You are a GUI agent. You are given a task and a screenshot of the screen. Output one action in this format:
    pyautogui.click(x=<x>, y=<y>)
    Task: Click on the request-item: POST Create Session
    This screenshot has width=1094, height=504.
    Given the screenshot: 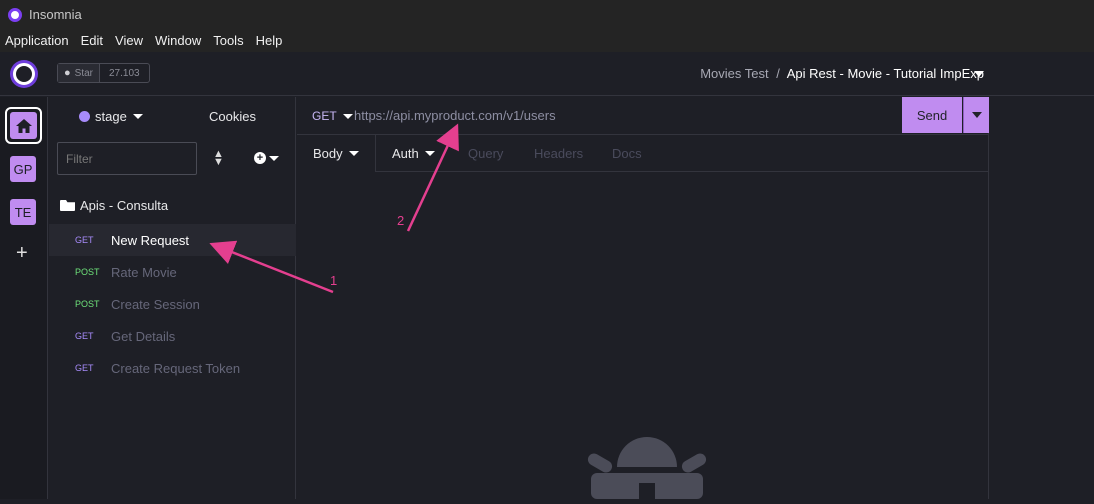 What is the action you would take?
    pyautogui.click(x=172, y=304)
    